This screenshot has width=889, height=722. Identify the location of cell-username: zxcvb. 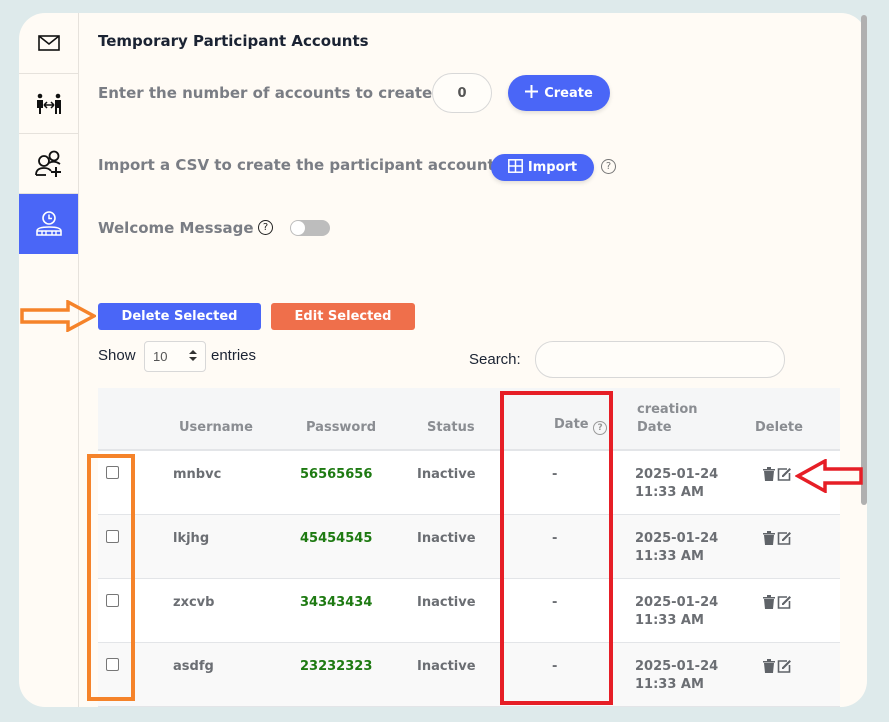
(236, 610).